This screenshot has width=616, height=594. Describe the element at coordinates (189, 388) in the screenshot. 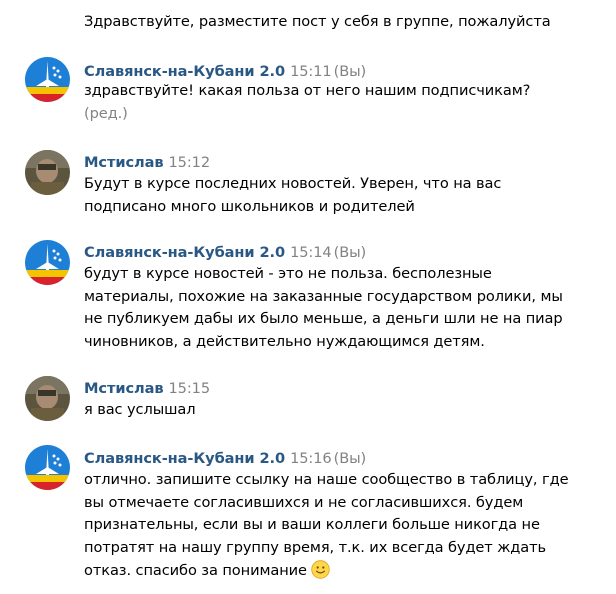

I see `timestamp: 15:15` at that location.